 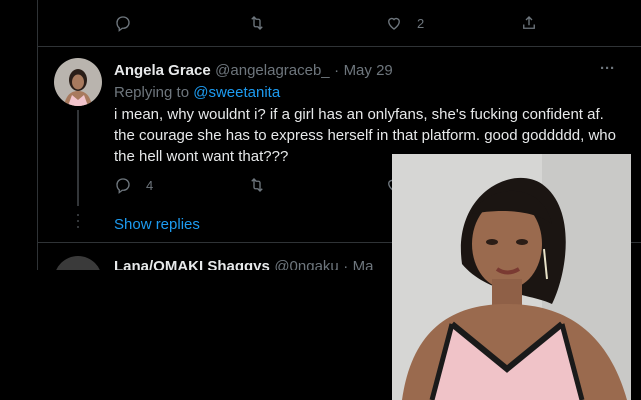 I want to click on next-author-name: Lana/OMAKI Shaggys, so click(x=192, y=264).